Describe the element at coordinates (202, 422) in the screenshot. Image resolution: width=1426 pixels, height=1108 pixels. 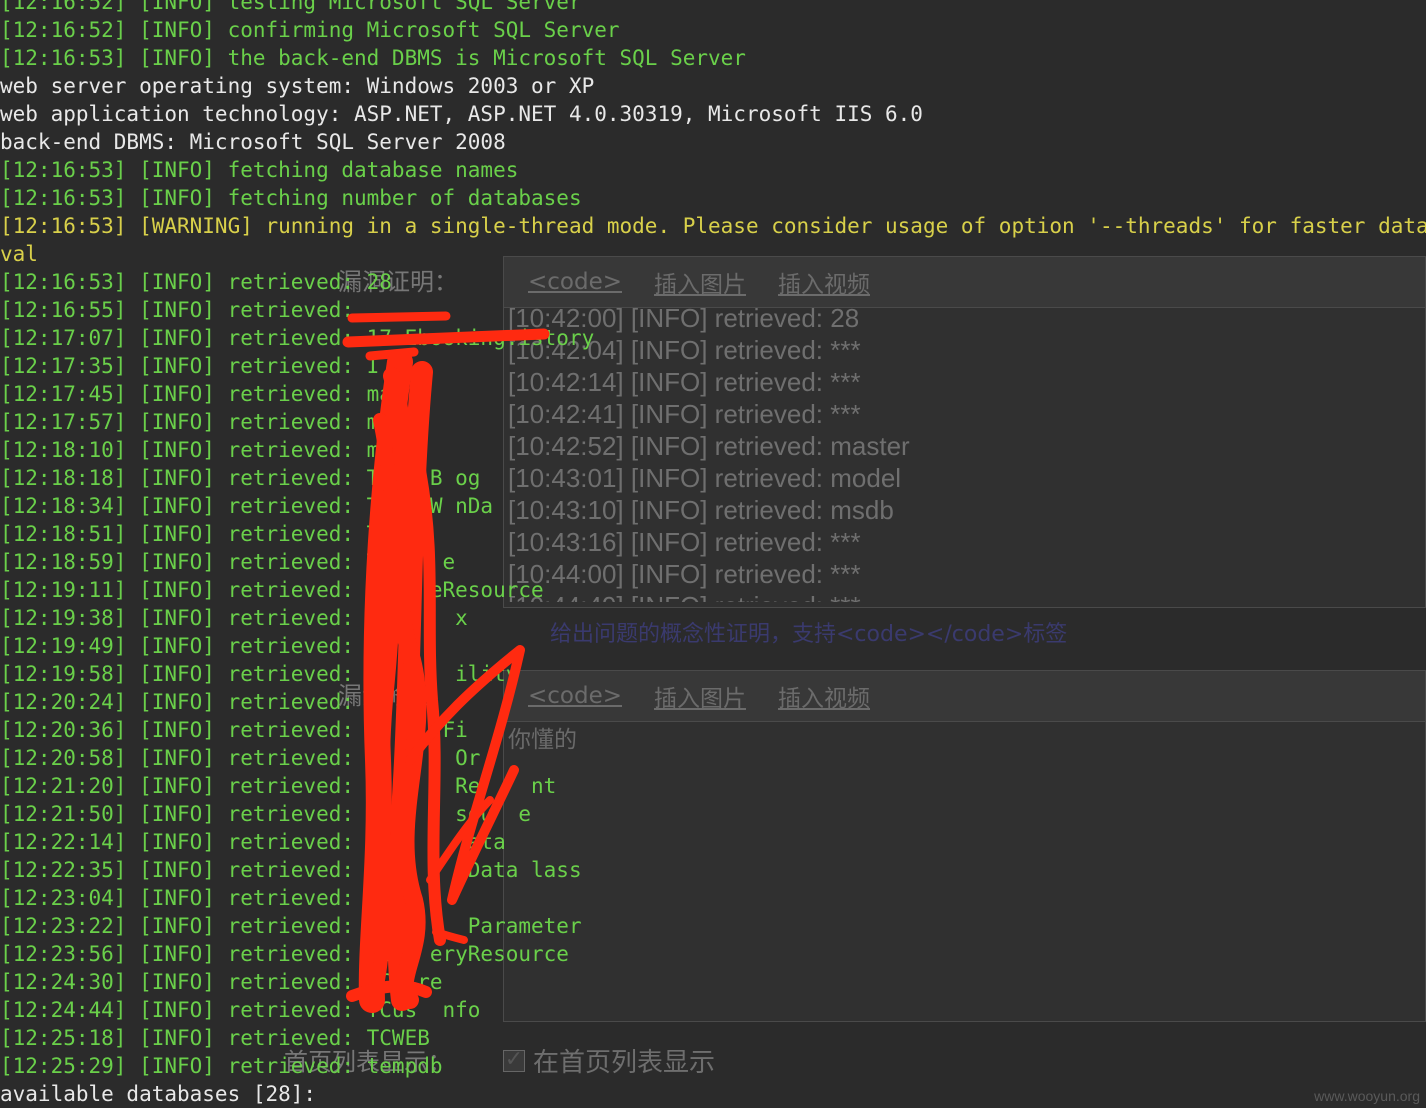
I see `terminal-retrieved-line: [12:17:57] [INFO] retrieved: mod` at that location.